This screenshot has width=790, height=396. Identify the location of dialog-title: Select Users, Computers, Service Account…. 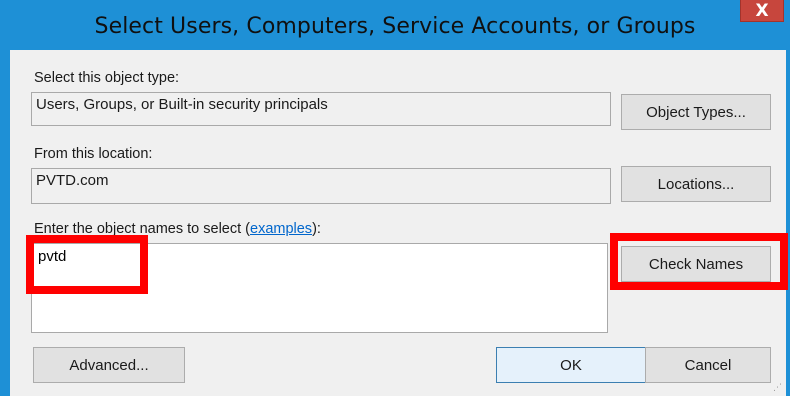
(395, 26).